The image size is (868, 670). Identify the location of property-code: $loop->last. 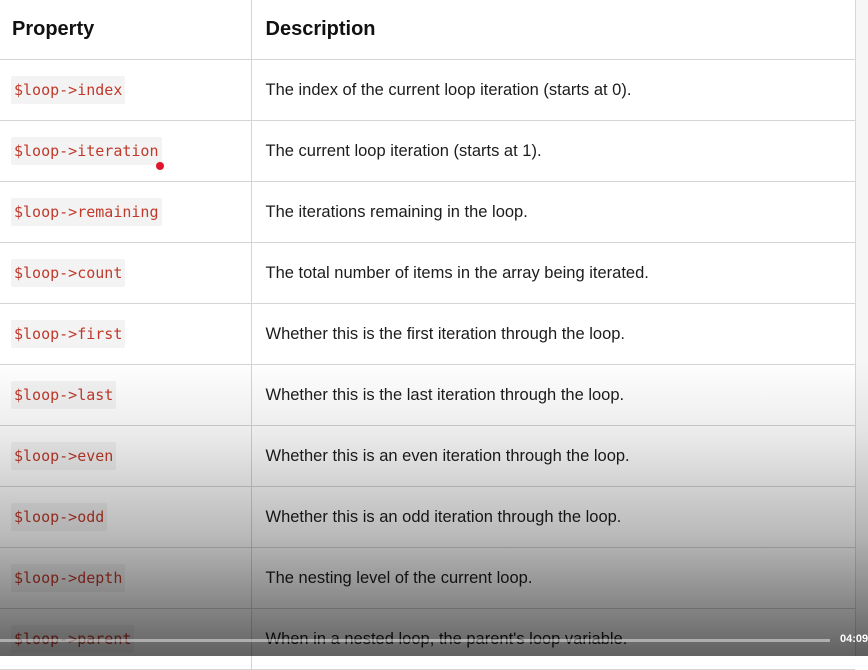
(64, 395).